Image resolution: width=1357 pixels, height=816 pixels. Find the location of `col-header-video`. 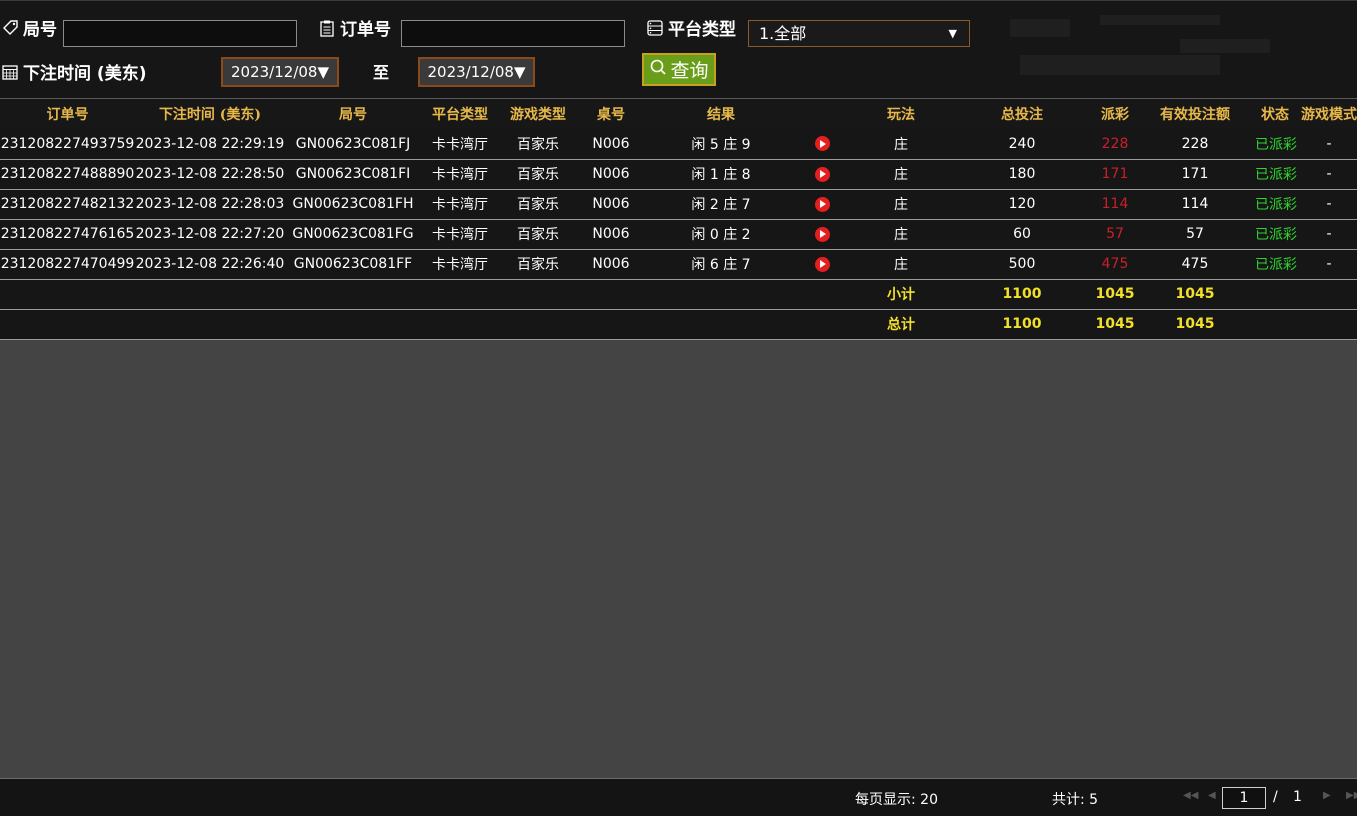

col-header-video is located at coordinates (822, 114).